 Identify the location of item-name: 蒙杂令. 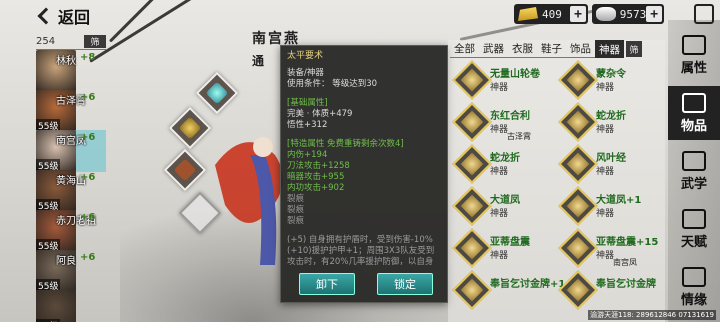
(611, 74).